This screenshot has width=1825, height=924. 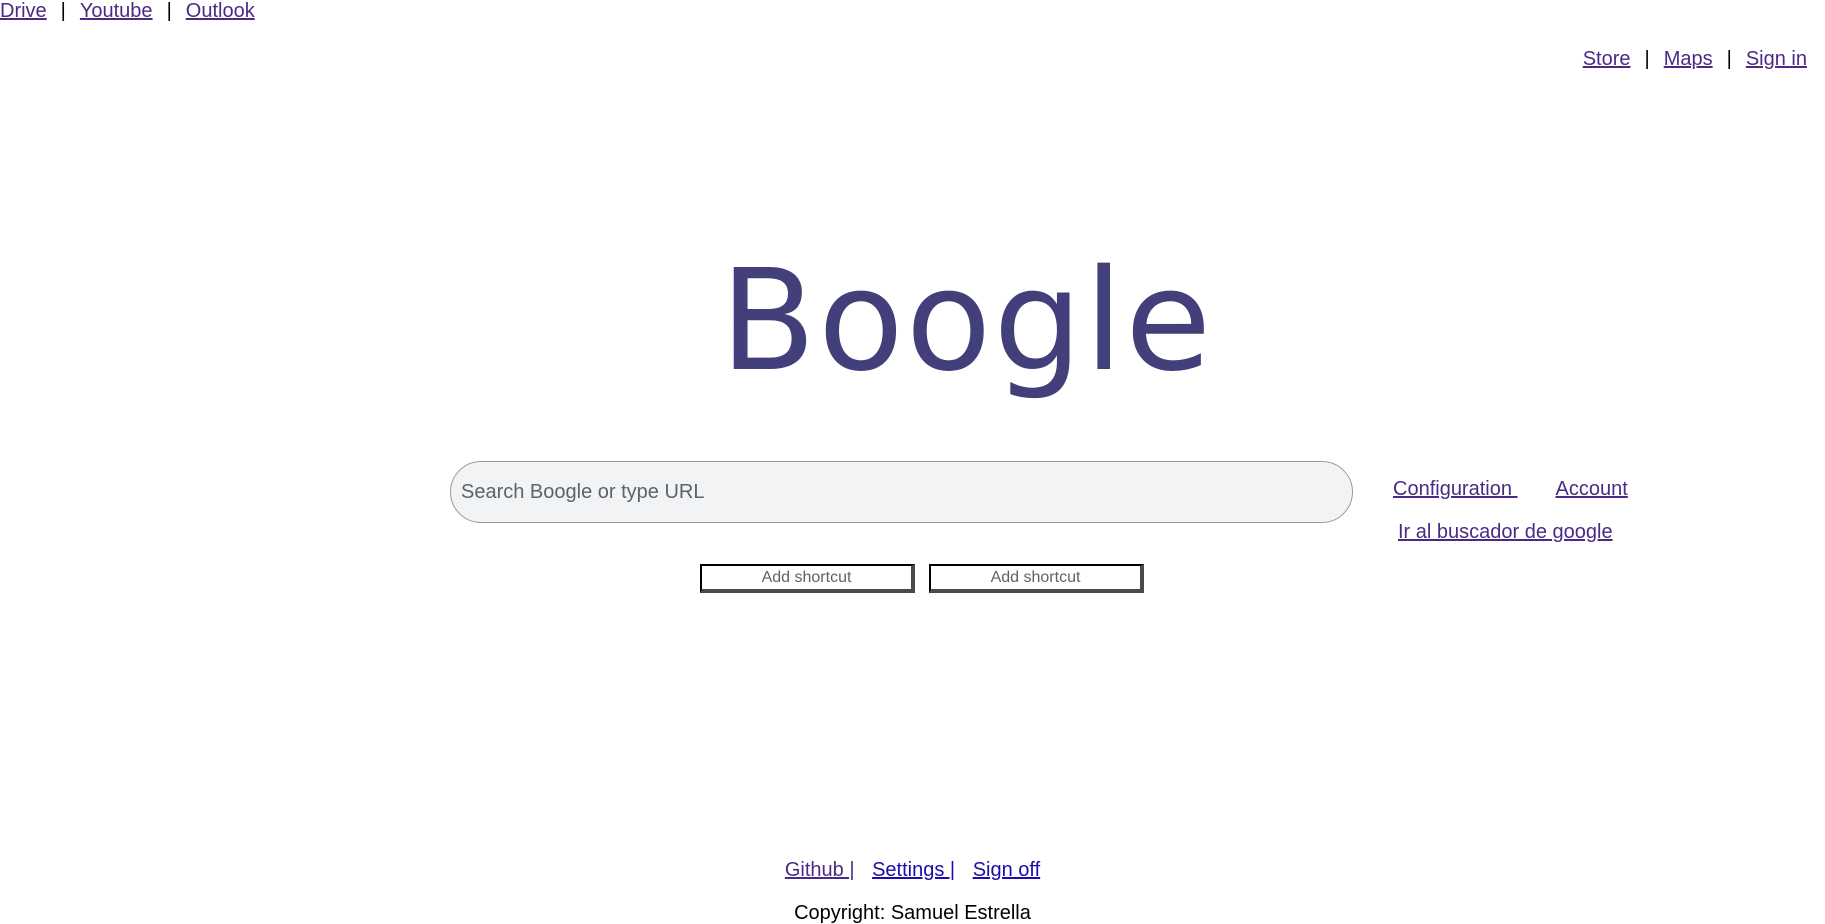 I want to click on top-right-nav: Store | Maps | Sign in, so click(x=1695, y=59).